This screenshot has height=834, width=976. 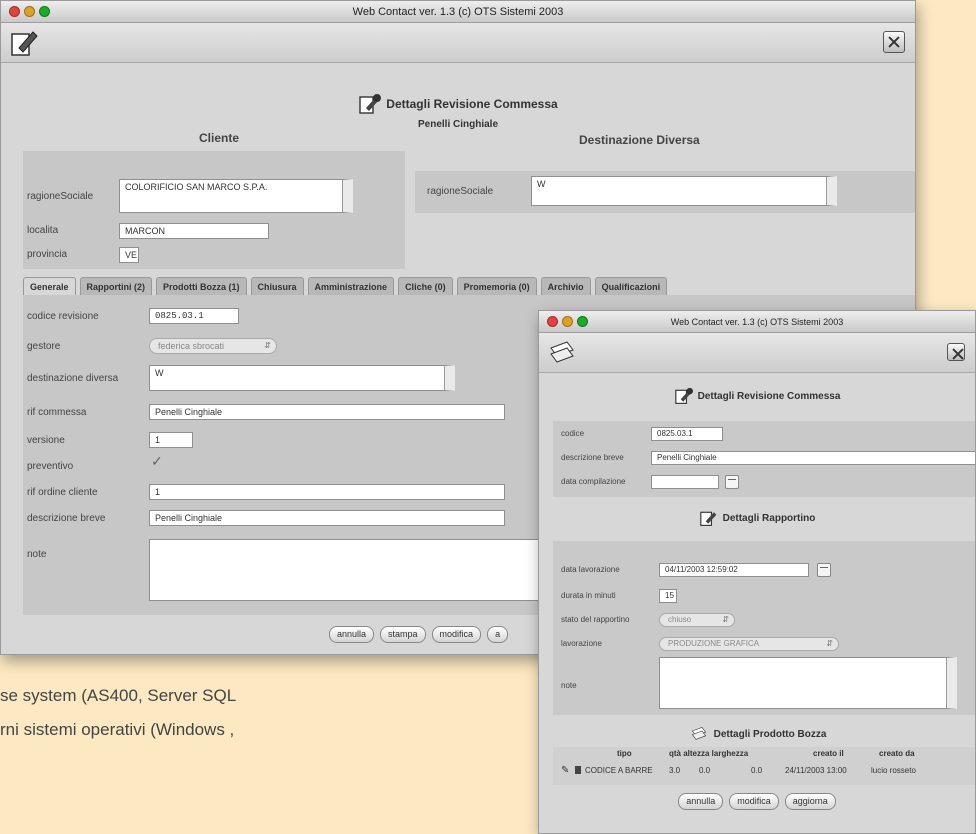 I want to click on col-creato-da: creato da, so click(x=897, y=753).